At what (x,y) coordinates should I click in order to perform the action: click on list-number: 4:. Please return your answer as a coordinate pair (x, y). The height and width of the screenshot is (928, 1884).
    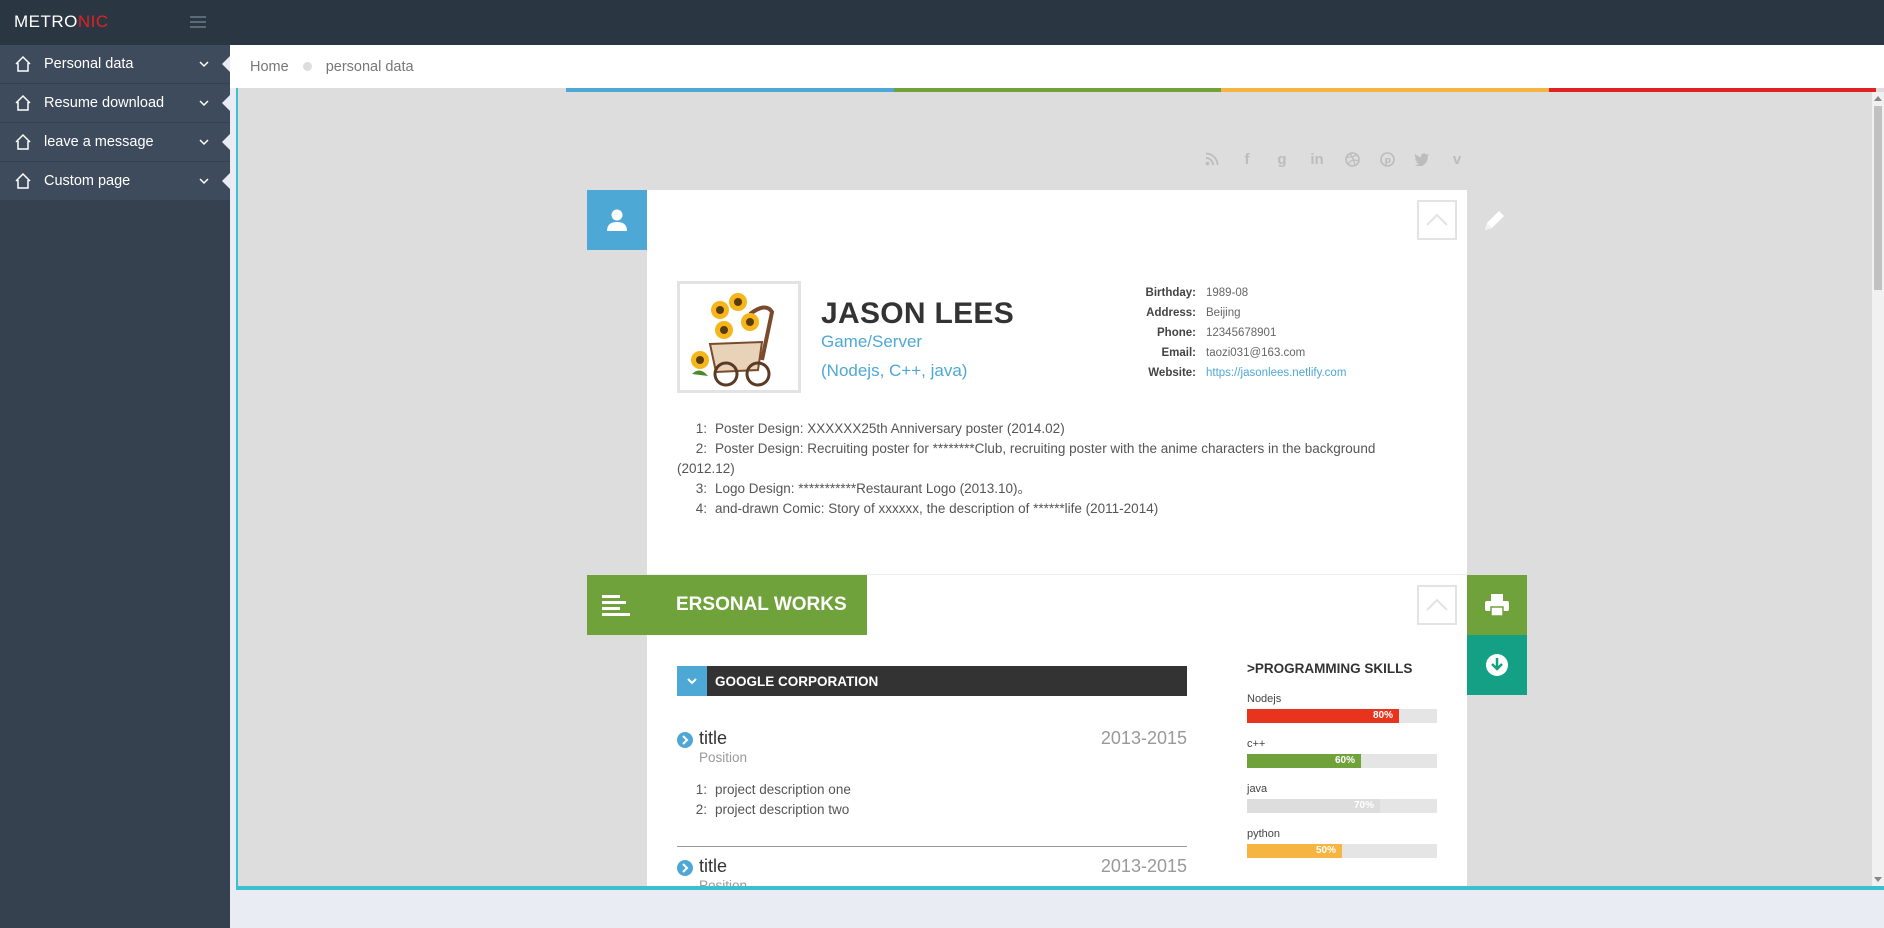
    Looking at the image, I should click on (701, 508).